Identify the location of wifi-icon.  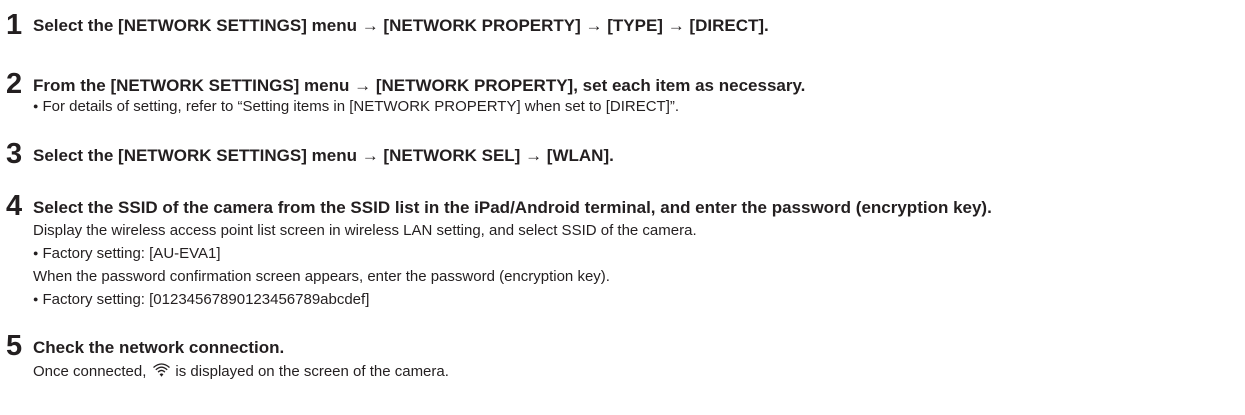
(162, 370).